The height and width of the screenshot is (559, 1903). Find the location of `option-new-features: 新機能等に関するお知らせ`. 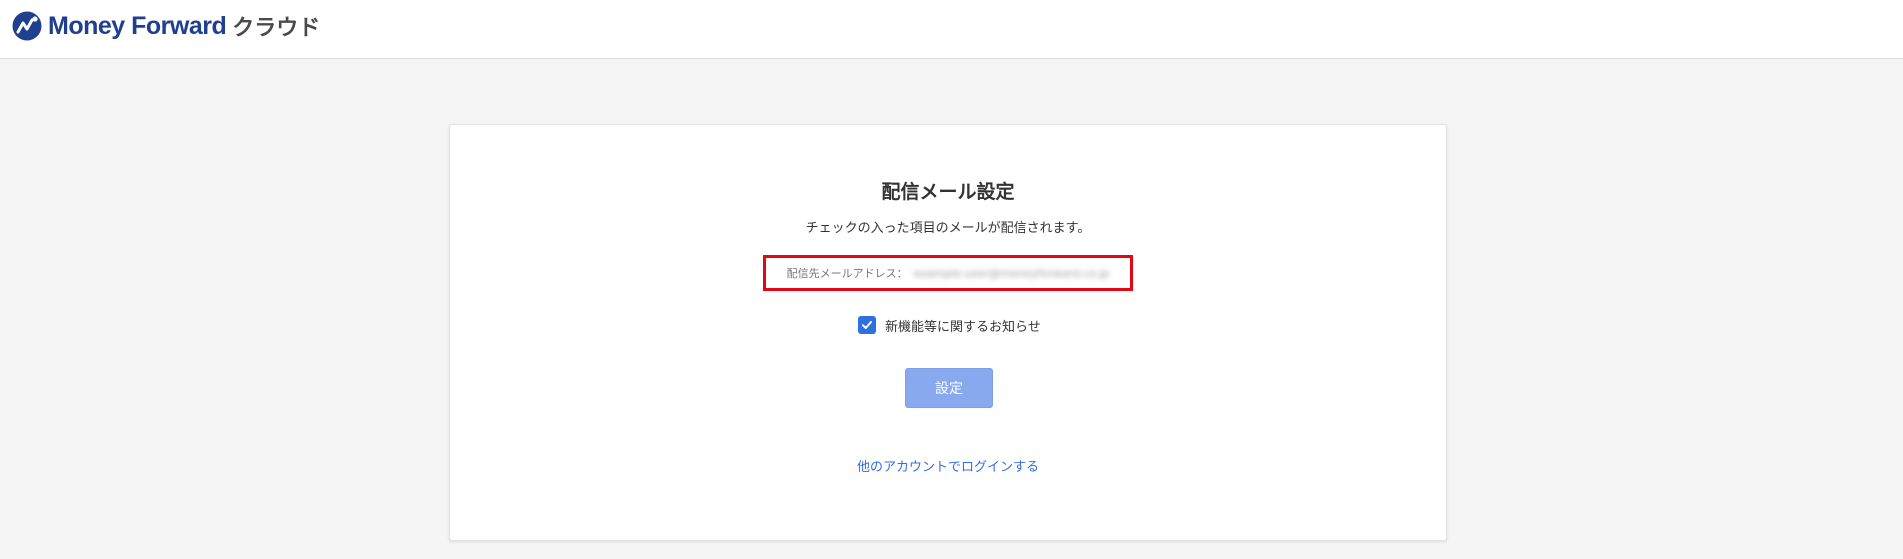

option-new-features: 新機能等に関するお知らせ is located at coordinates (949, 325).